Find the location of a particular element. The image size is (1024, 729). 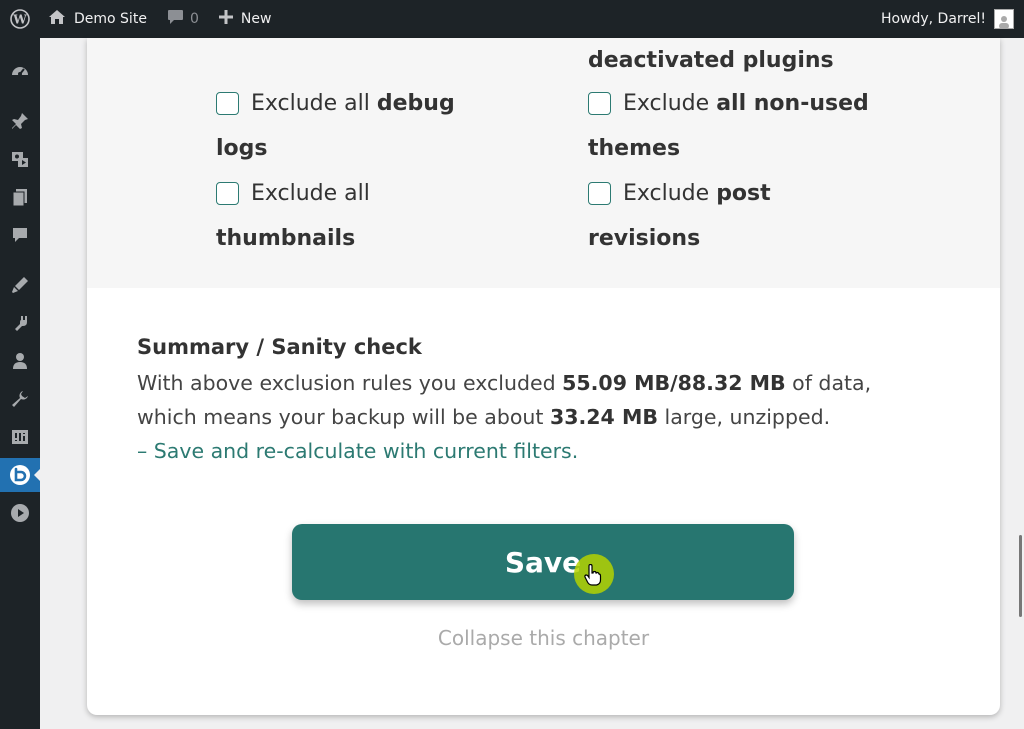

tools-icon is located at coordinates (20, 399).